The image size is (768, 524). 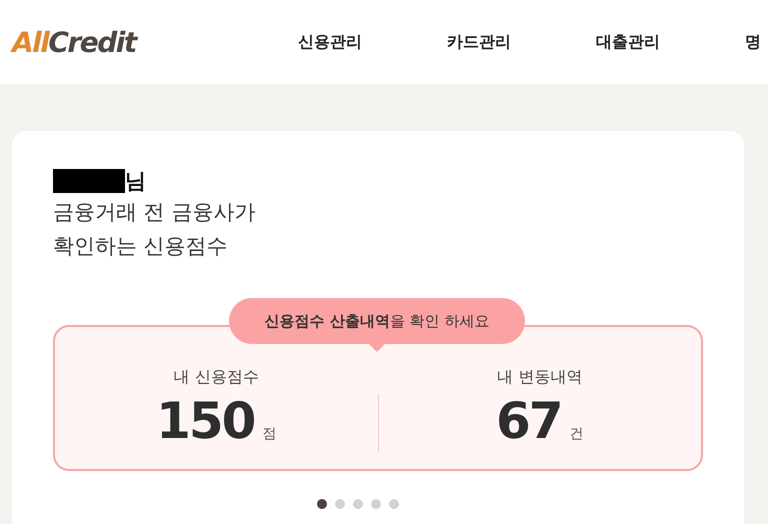 I want to click on stat-label: 내 변동내역, so click(x=539, y=377).